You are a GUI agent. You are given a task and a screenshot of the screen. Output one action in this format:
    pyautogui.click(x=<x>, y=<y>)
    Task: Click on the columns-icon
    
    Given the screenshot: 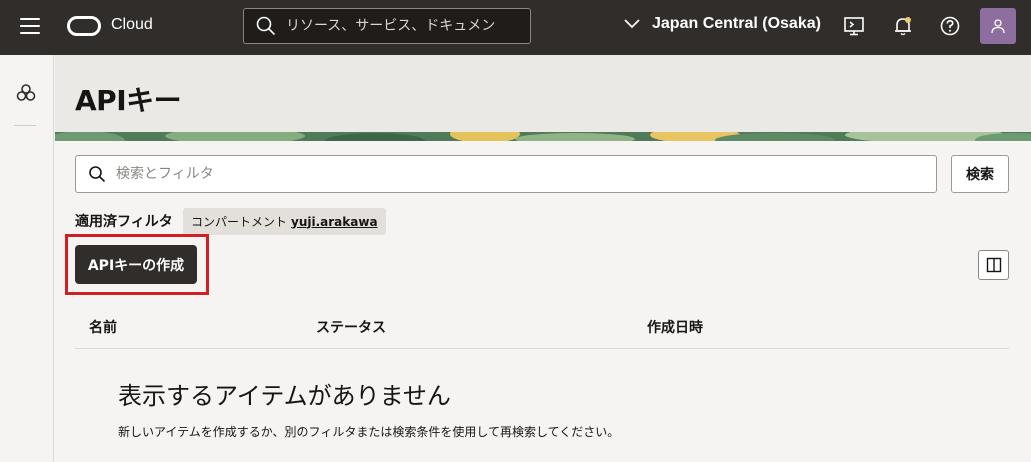 What is the action you would take?
    pyautogui.click(x=993, y=265)
    